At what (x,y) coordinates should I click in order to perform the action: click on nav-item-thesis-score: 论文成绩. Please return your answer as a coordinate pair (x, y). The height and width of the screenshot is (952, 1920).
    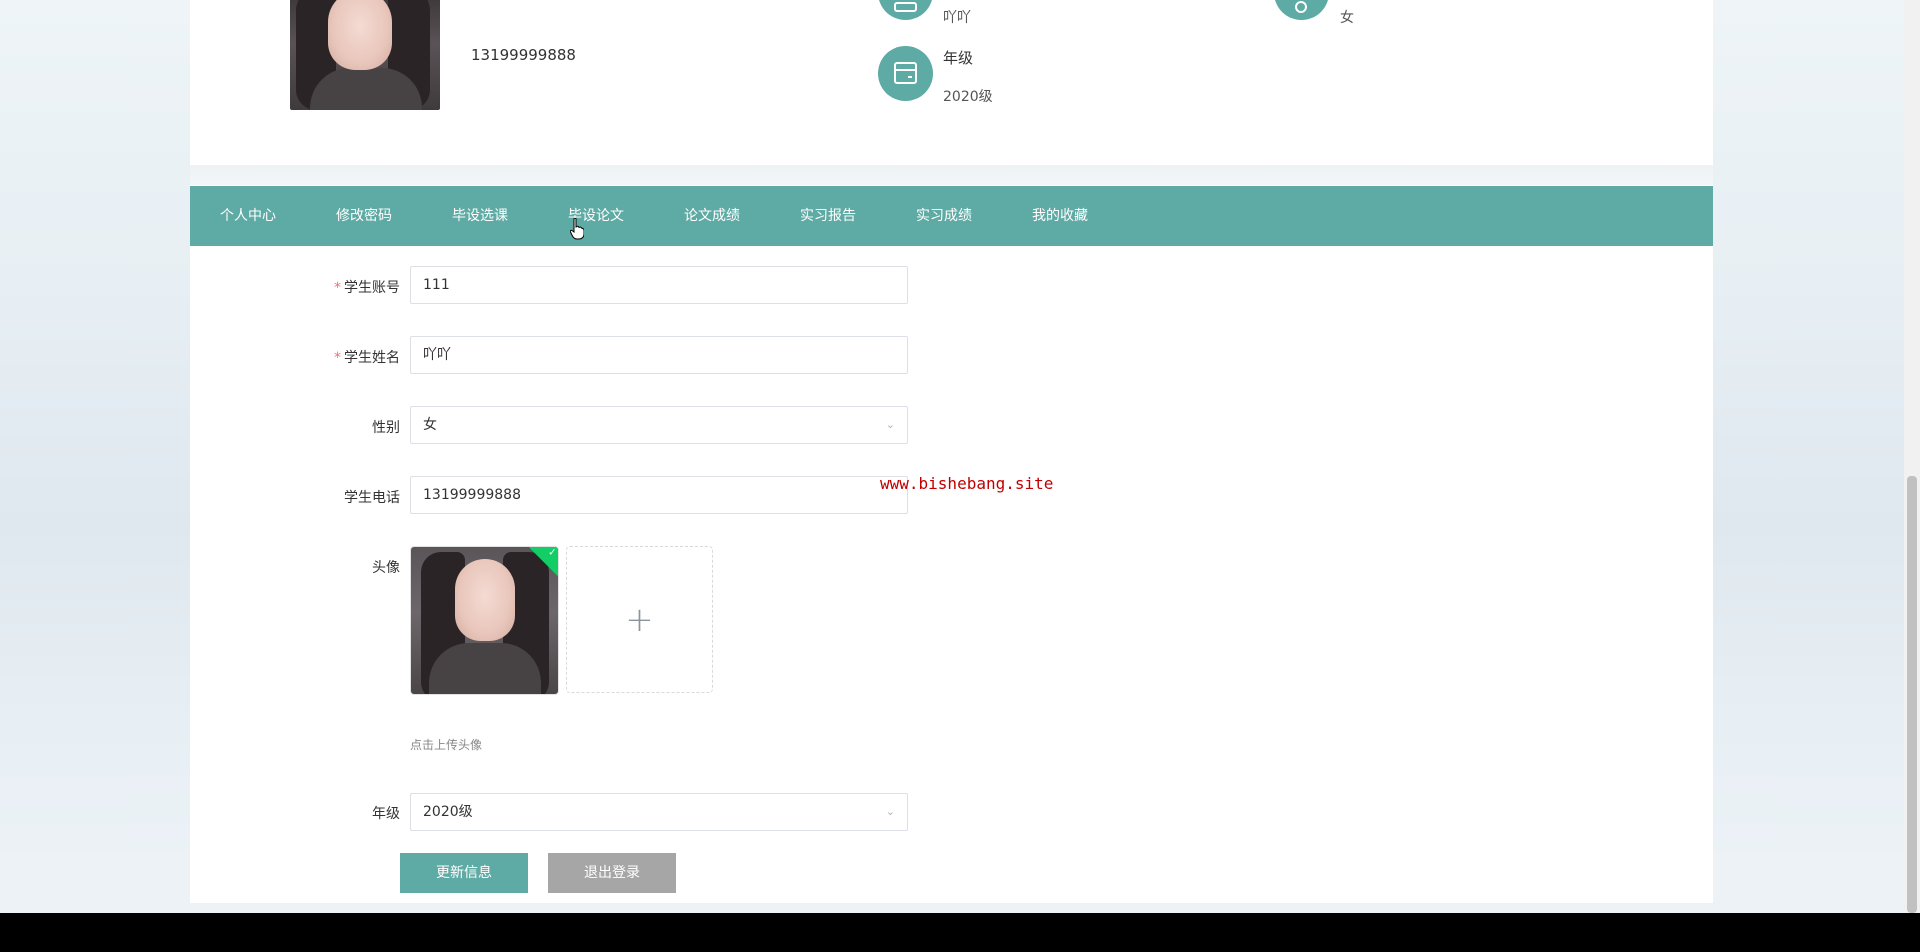
    Looking at the image, I should click on (712, 216).